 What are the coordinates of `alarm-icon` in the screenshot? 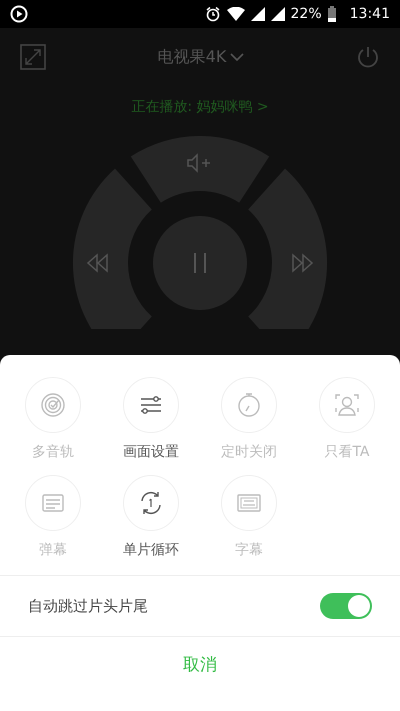 It's located at (212, 14).